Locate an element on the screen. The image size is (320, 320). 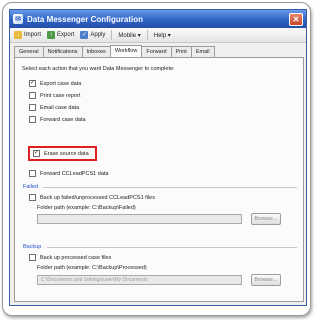
export-label: Export is located at coordinates (66, 35).